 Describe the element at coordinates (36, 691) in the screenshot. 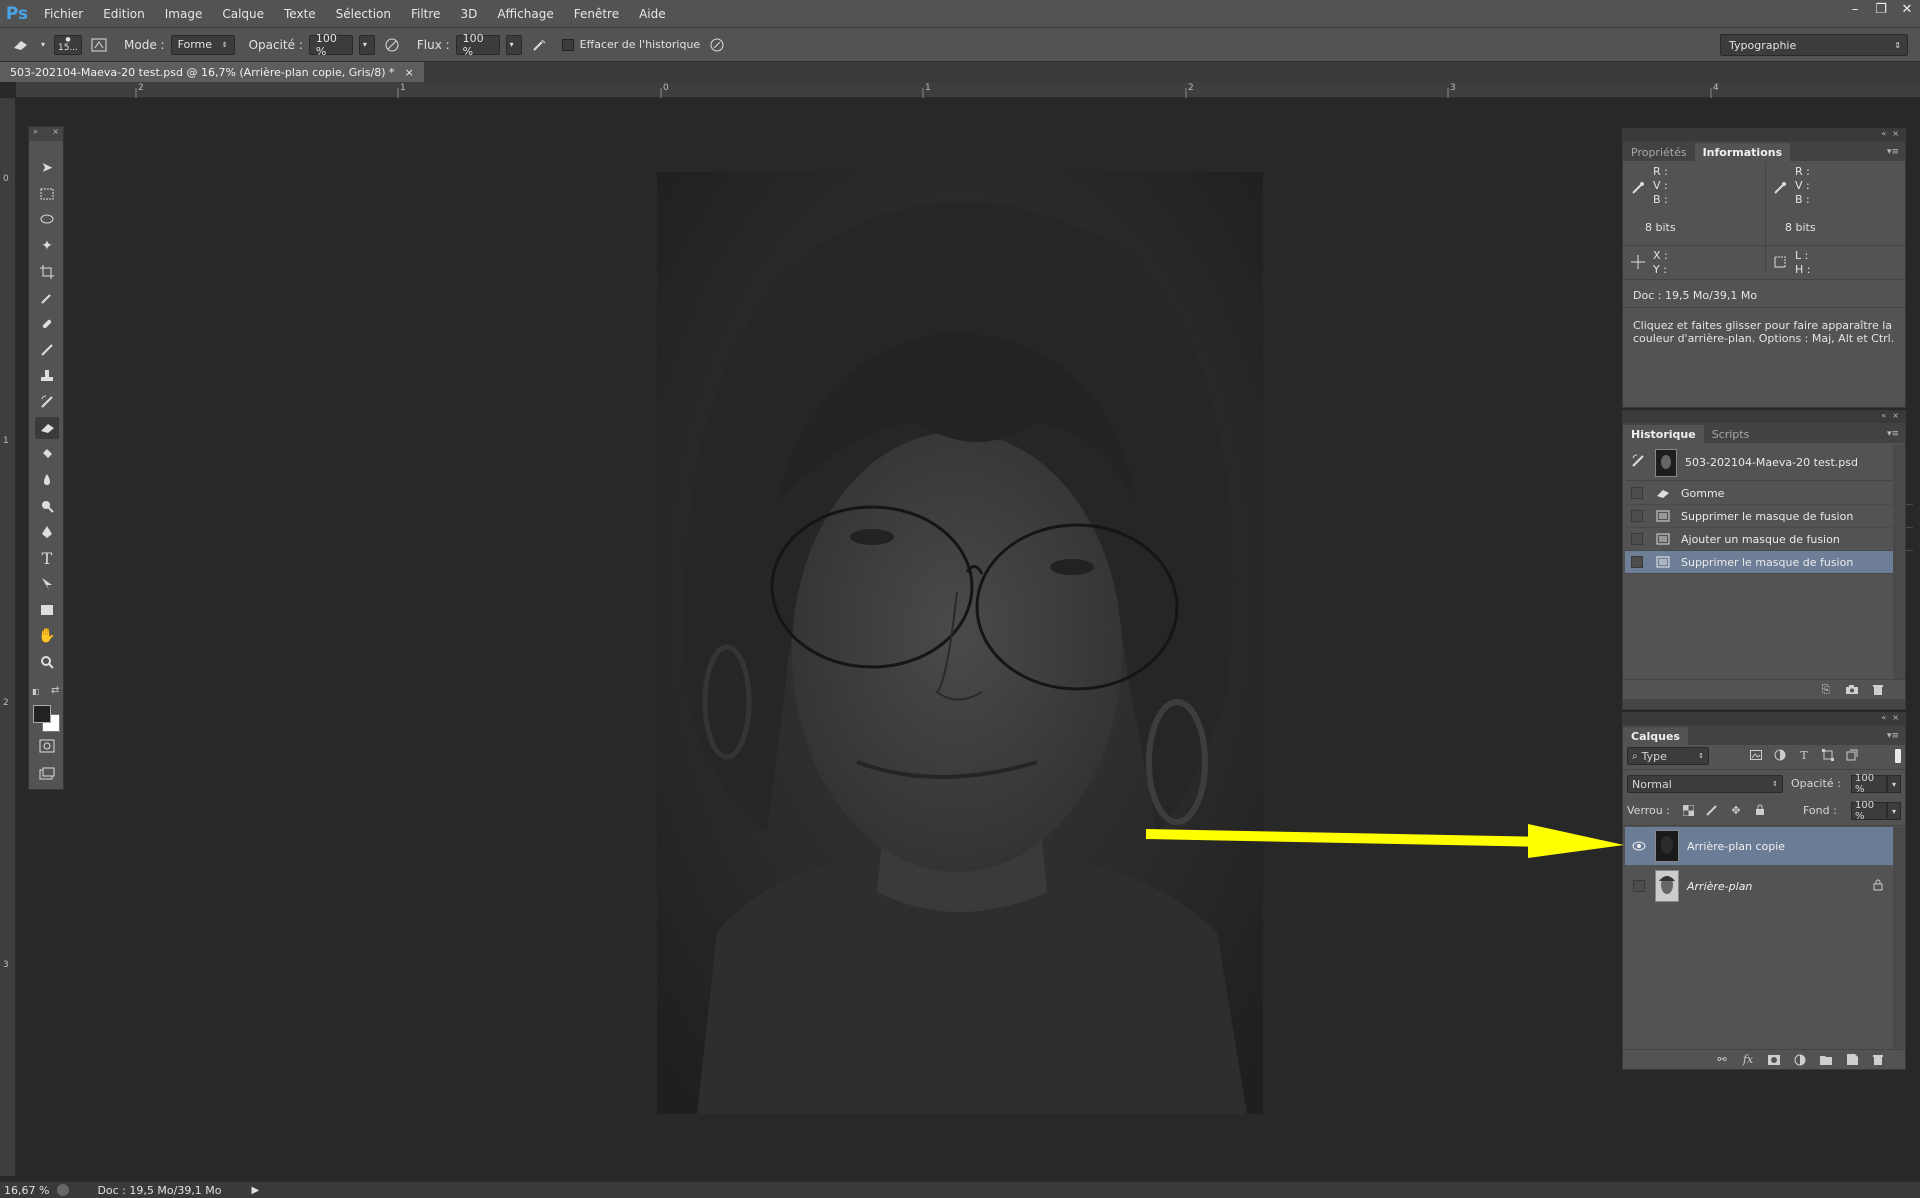

I see `default-colors-icon: ◧` at that location.